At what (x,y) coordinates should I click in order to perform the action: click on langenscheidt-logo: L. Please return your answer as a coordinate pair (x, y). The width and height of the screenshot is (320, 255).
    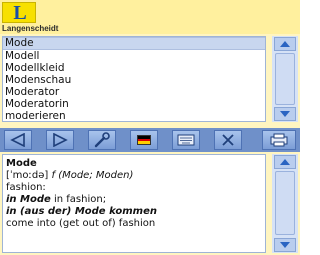
    Looking at the image, I should click on (19, 13).